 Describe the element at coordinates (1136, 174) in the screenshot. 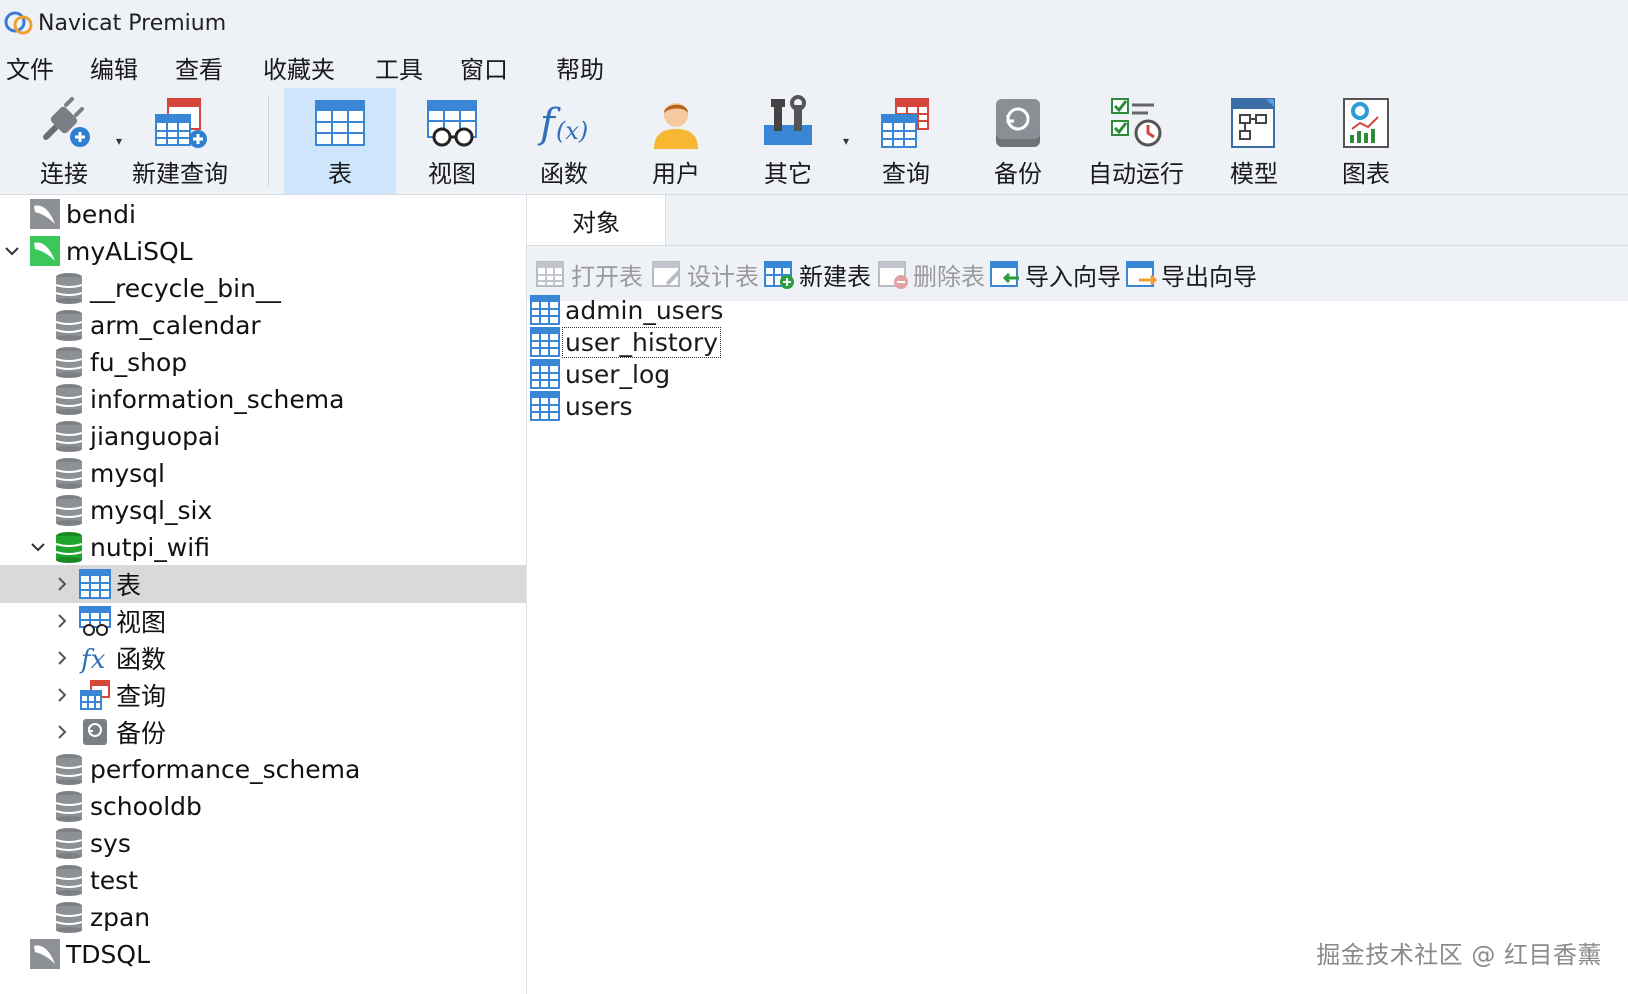

I see `automation-tool-label: 自动运行` at that location.